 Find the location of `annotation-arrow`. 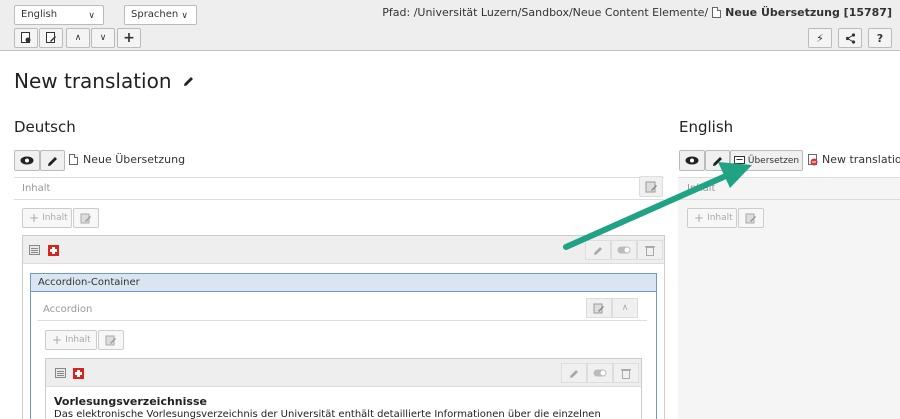

annotation-arrow is located at coordinates (657, 206).